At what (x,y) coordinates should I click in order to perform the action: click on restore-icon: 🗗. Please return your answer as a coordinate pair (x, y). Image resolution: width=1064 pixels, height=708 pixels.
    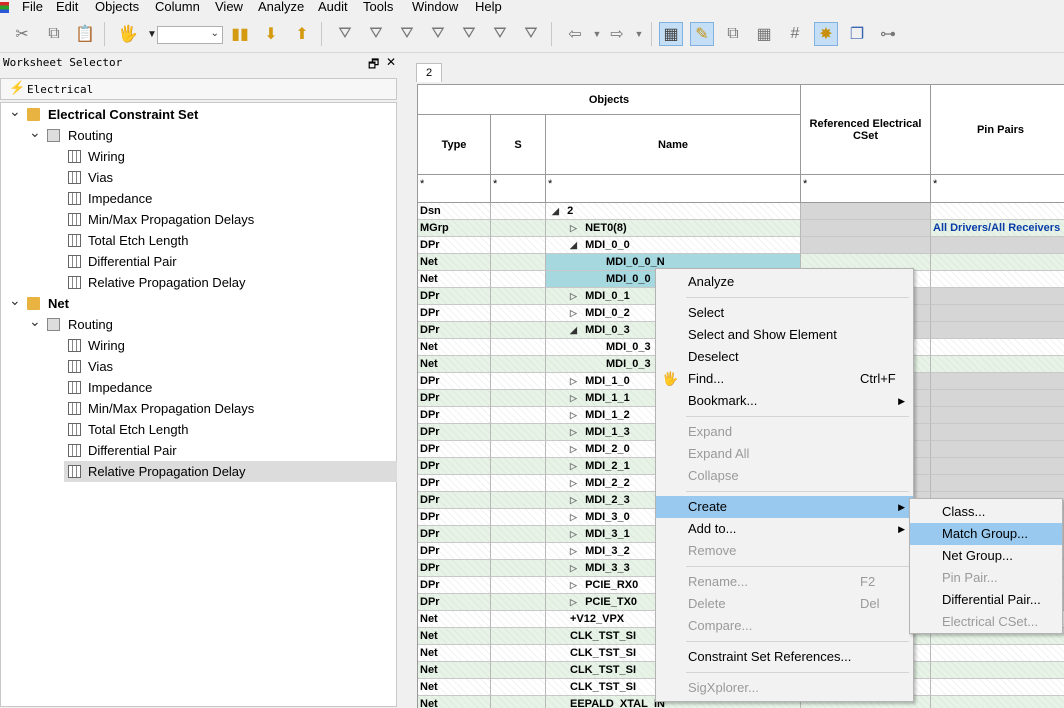
    Looking at the image, I should click on (373, 65).